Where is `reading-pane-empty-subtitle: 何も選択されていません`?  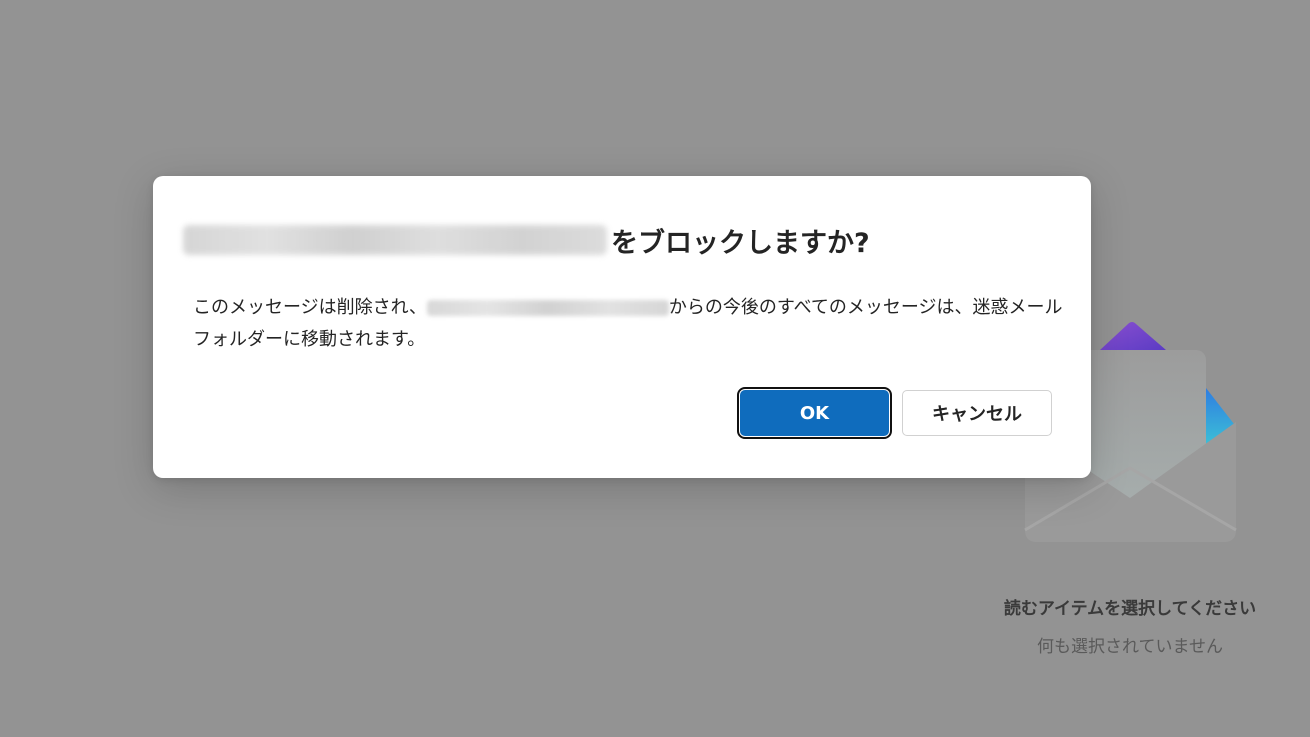 reading-pane-empty-subtitle: 何も選択されていません is located at coordinates (1130, 647).